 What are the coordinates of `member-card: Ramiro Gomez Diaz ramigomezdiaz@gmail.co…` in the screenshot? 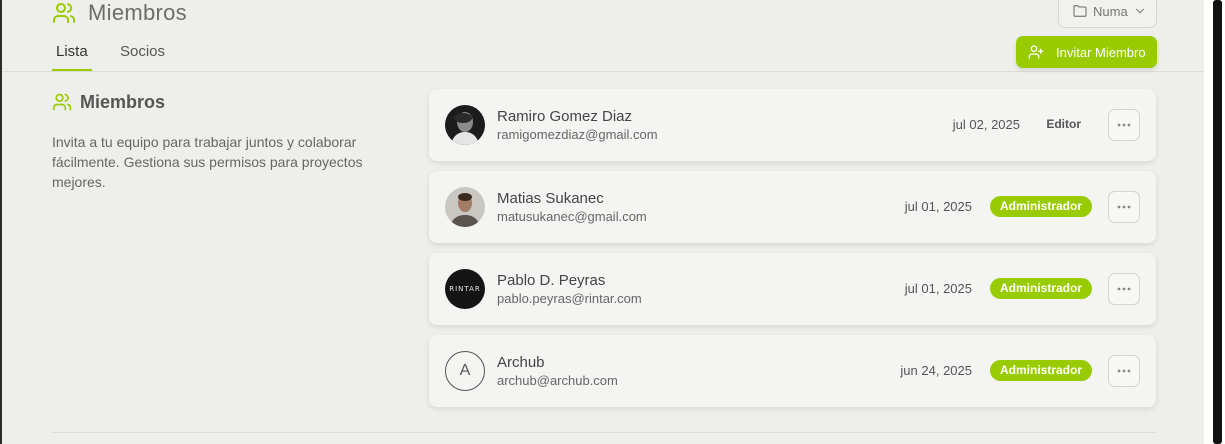 It's located at (792, 125).